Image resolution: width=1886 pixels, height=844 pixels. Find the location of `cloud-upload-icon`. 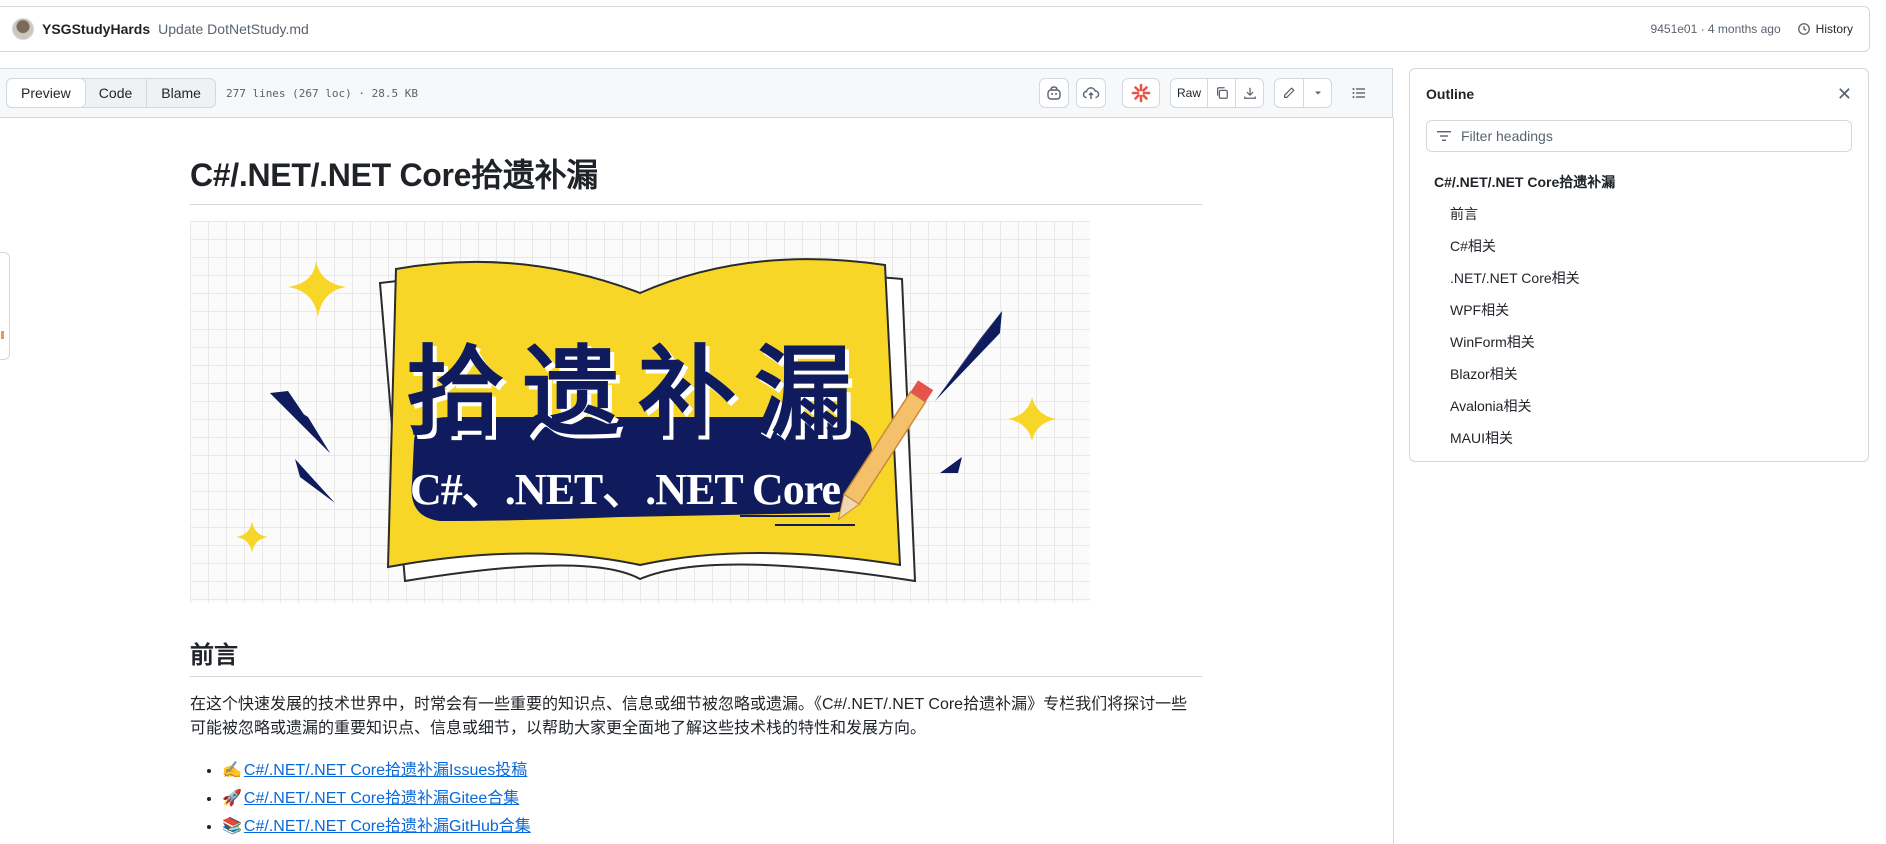

cloud-upload-icon is located at coordinates (1091, 93).